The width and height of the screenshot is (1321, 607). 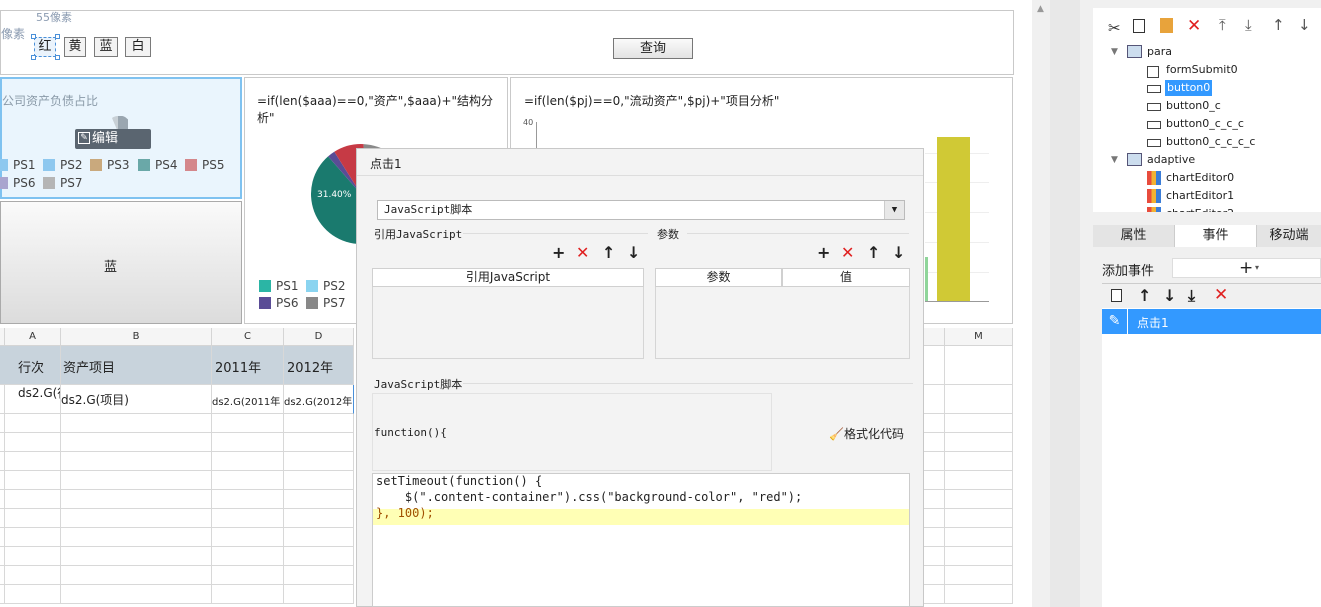 What do you see at coordinates (113, 139) in the screenshot?
I see `edit-button: ✎ 编辑` at bounding box center [113, 139].